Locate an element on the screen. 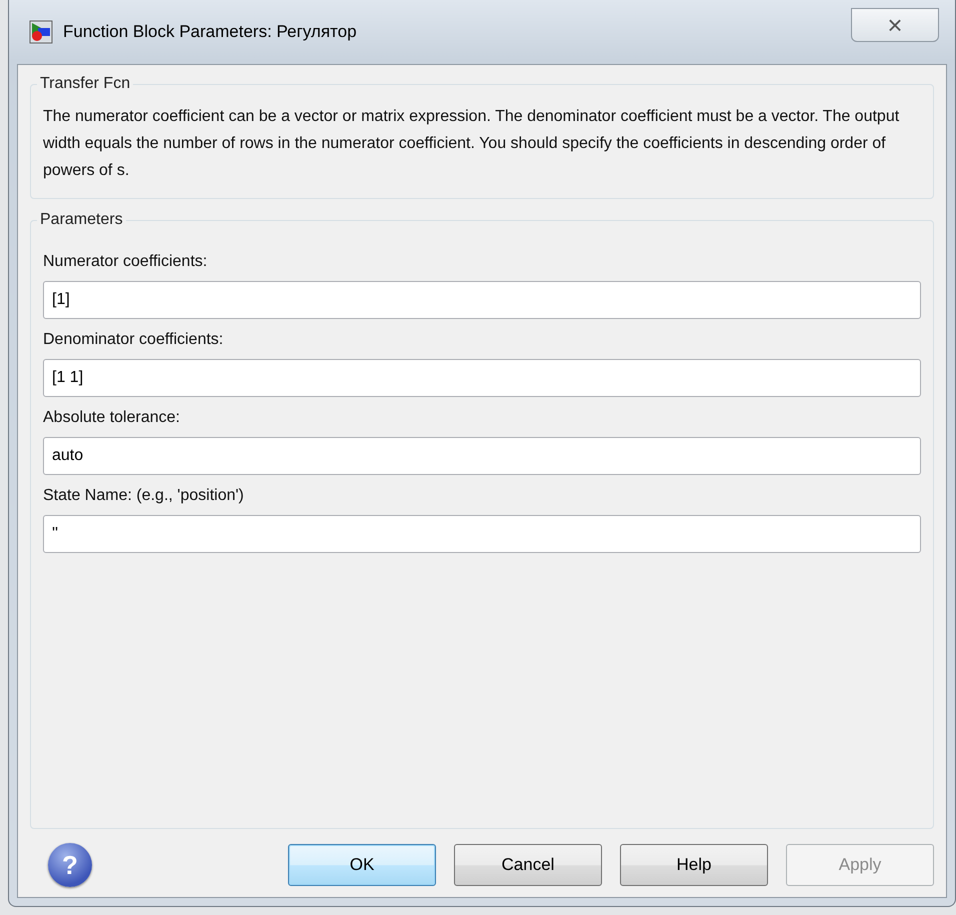 The width and height of the screenshot is (956, 915). input-field: [1 1] is located at coordinates (482, 378).